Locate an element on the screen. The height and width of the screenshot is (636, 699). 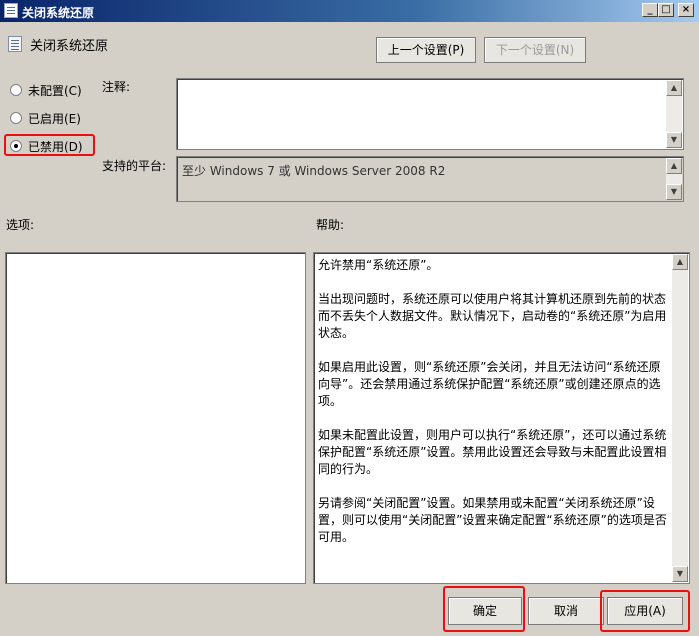
maximize-icon: □ is located at coordinates (666, 10).